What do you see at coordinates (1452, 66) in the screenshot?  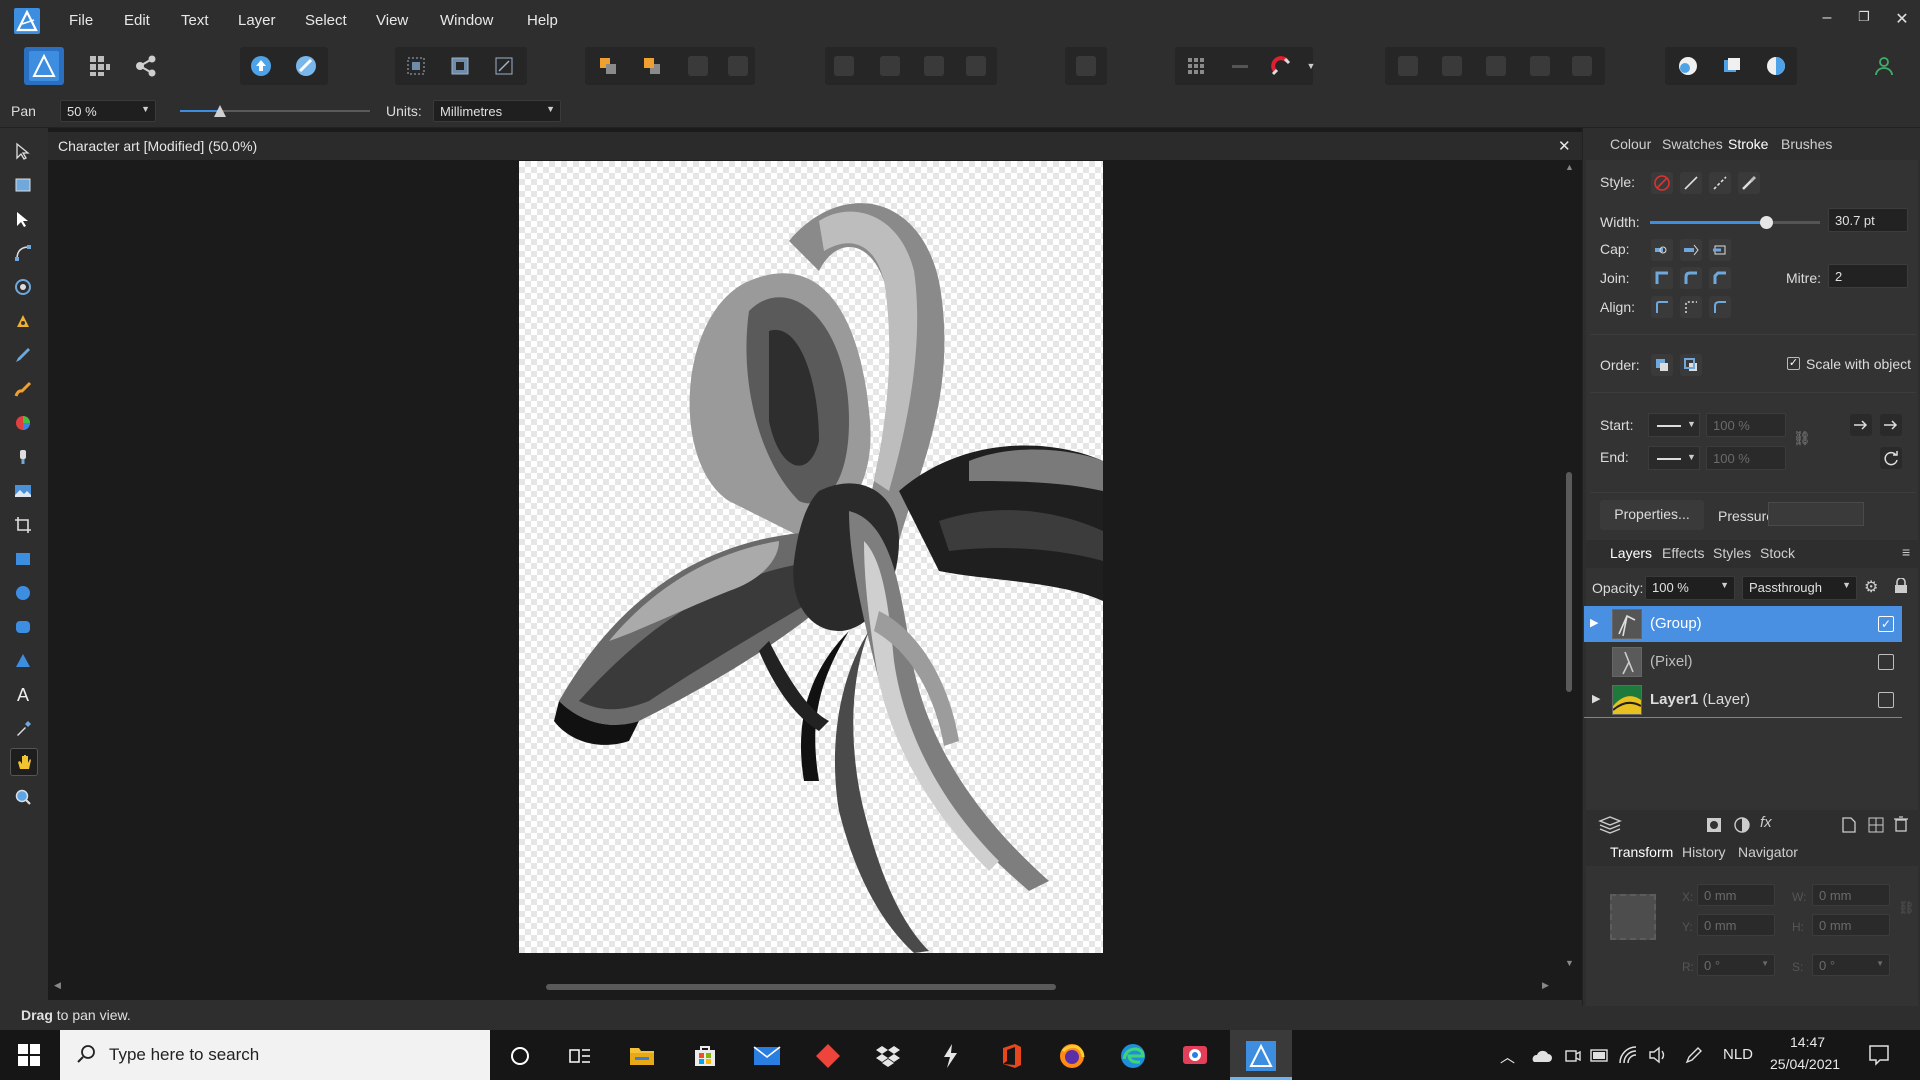 I see `subtract-icon` at bounding box center [1452, 66].